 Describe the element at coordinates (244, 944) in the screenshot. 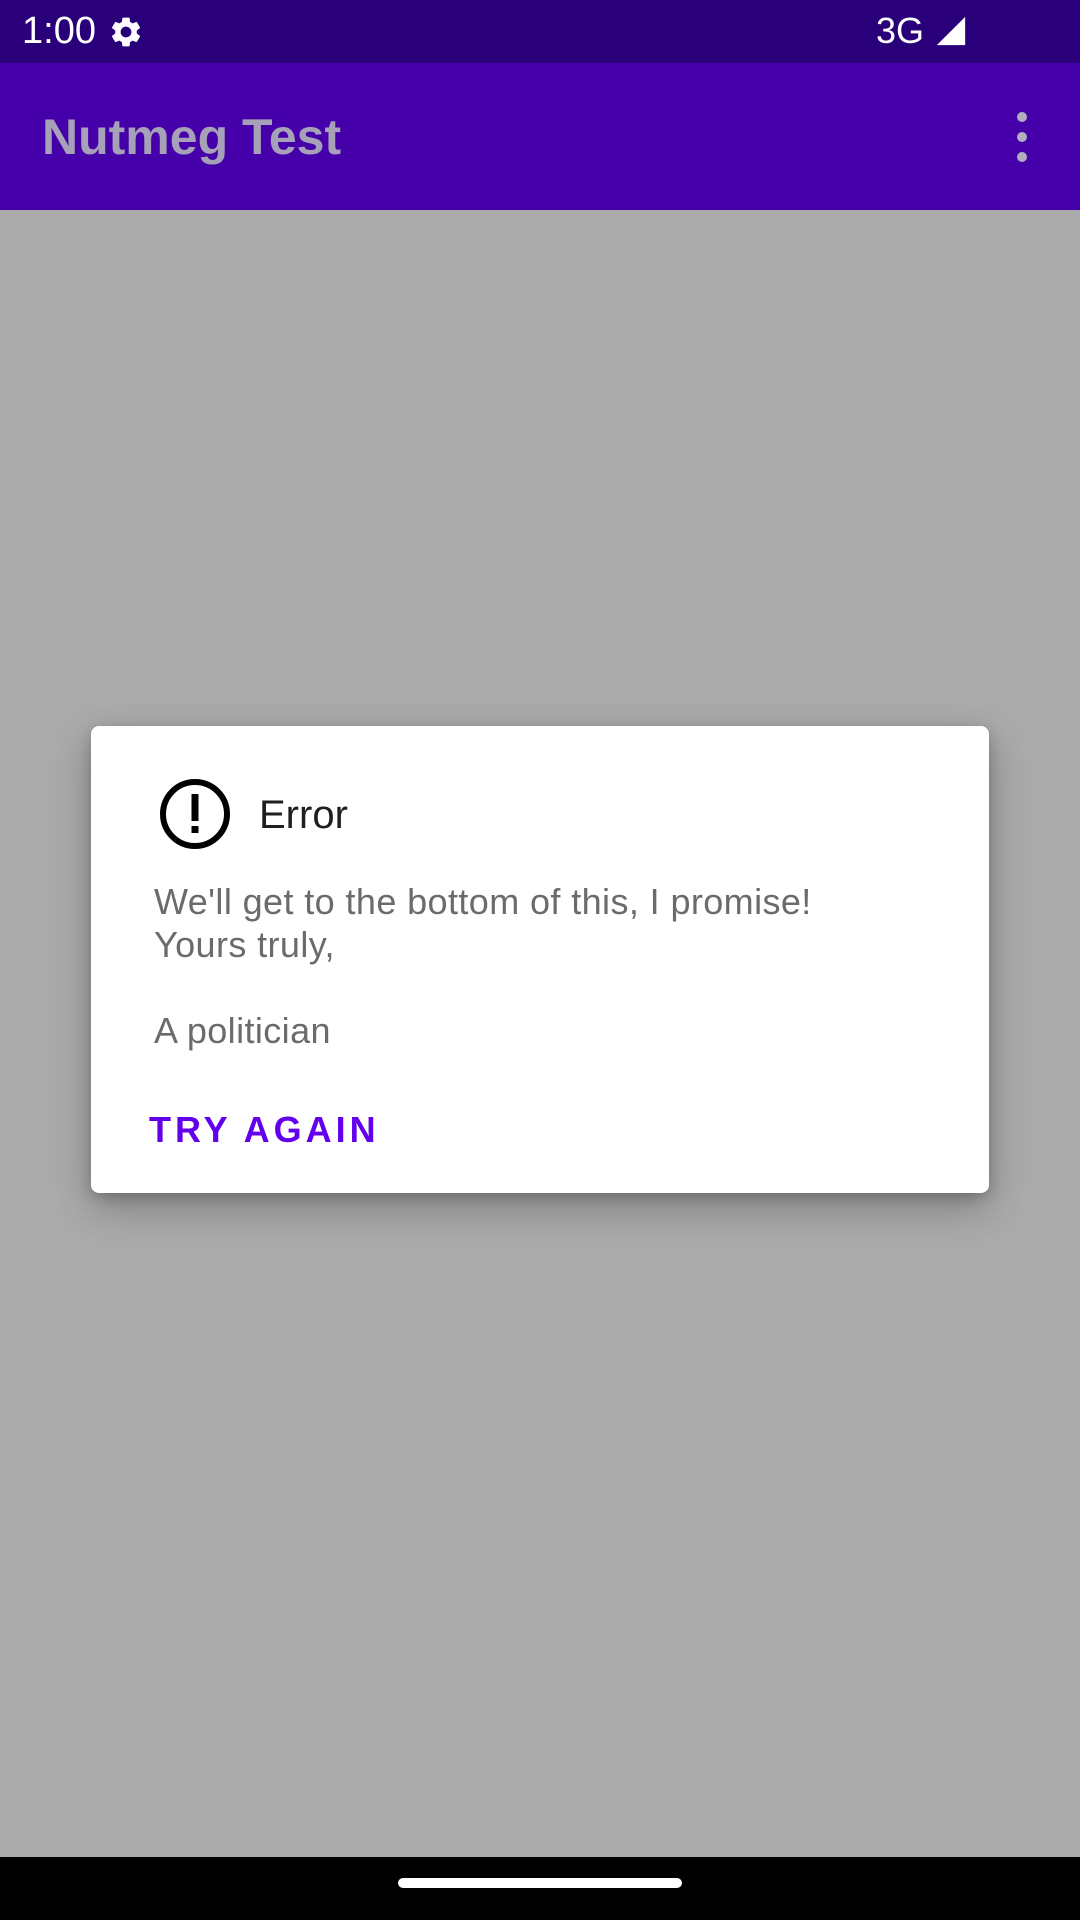

I see `message-line: Yours truly,` at that location.